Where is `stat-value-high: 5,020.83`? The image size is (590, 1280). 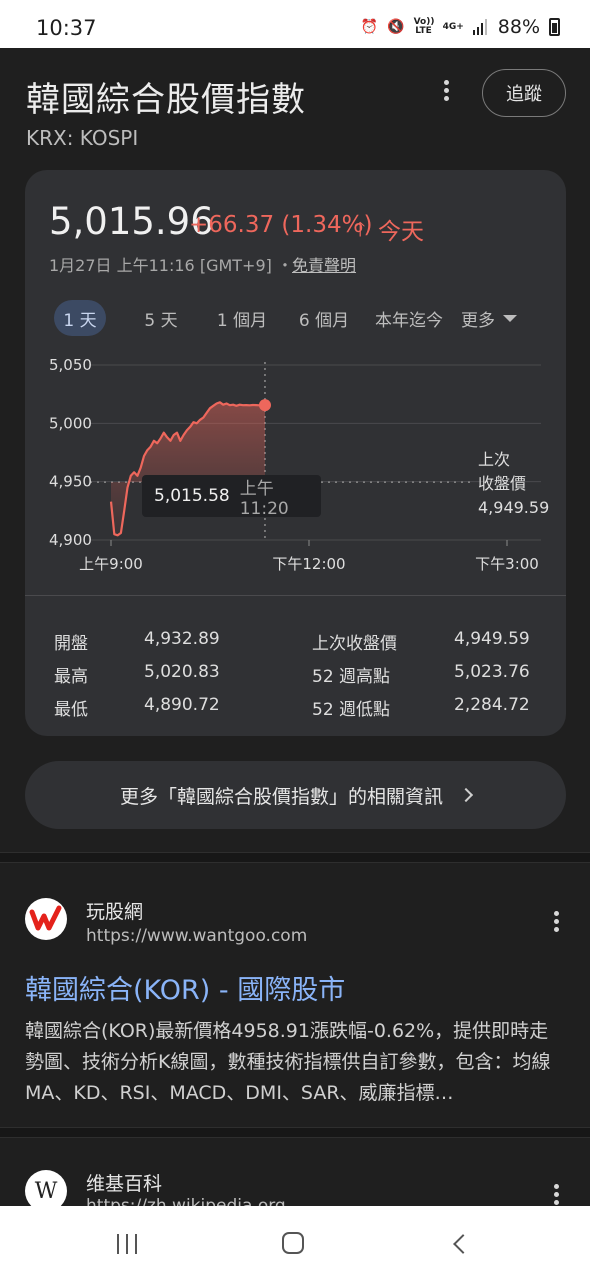 stat-value-high: 5,020.83 is located at coordinates (182, 672).